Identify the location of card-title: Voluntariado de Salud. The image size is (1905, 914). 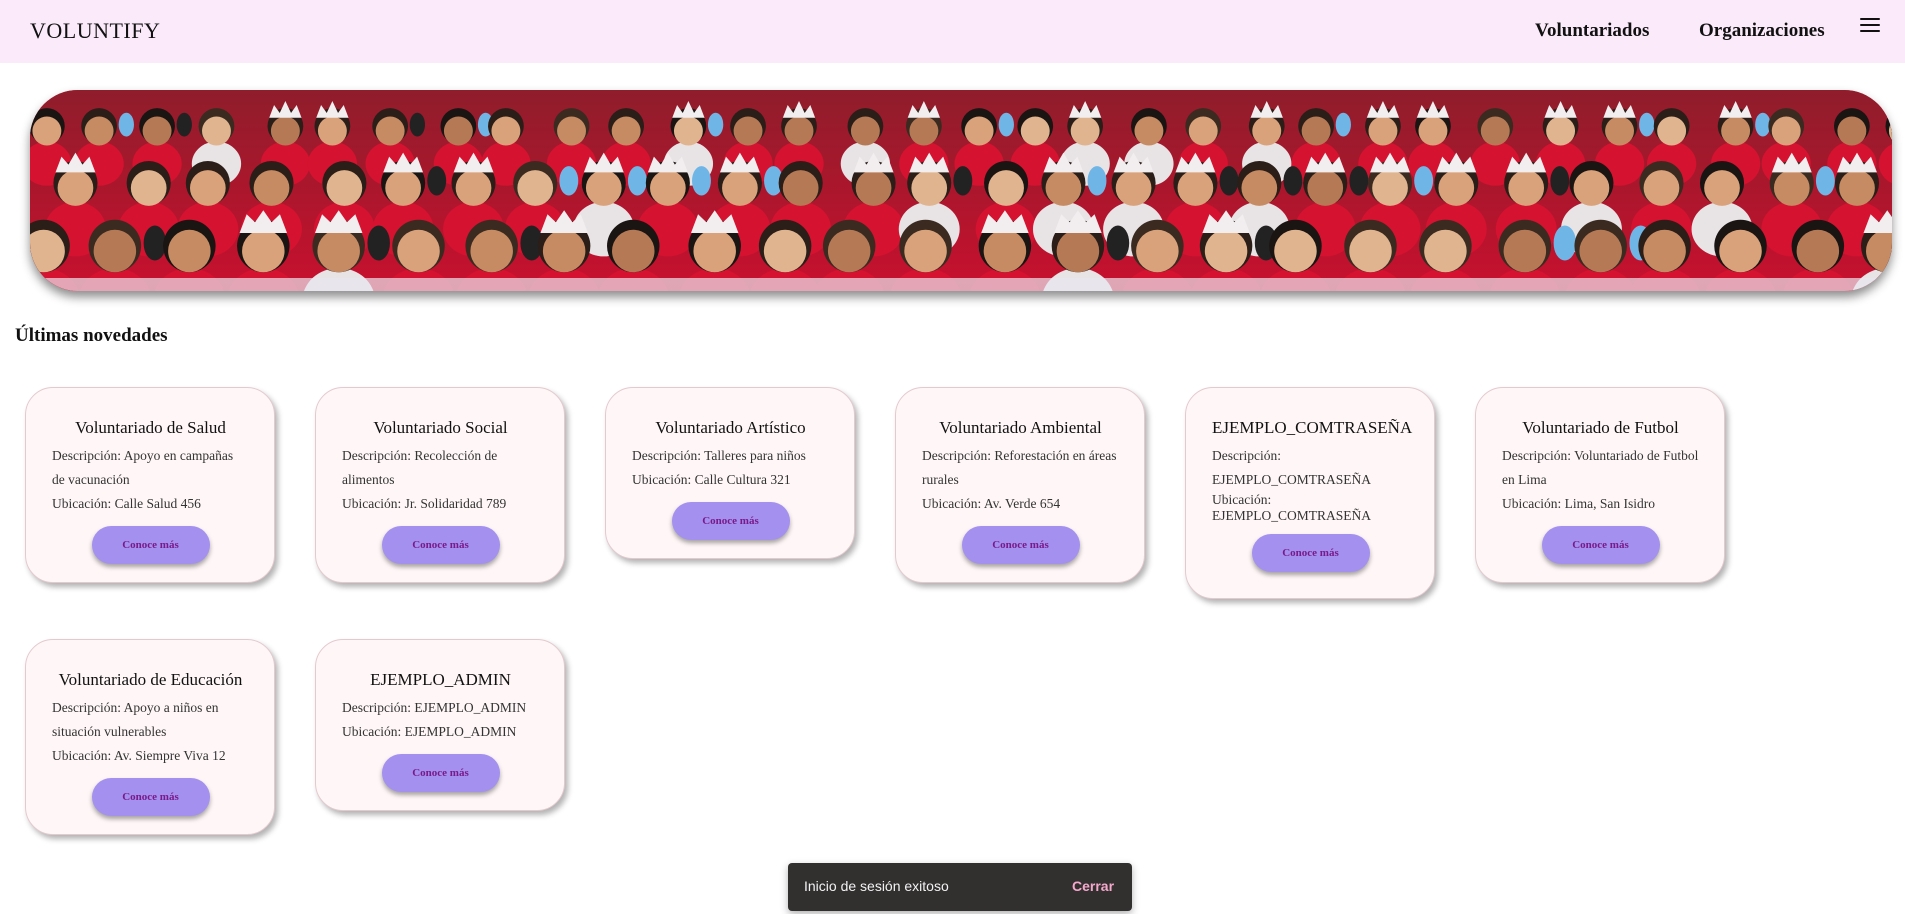
(150, 427).